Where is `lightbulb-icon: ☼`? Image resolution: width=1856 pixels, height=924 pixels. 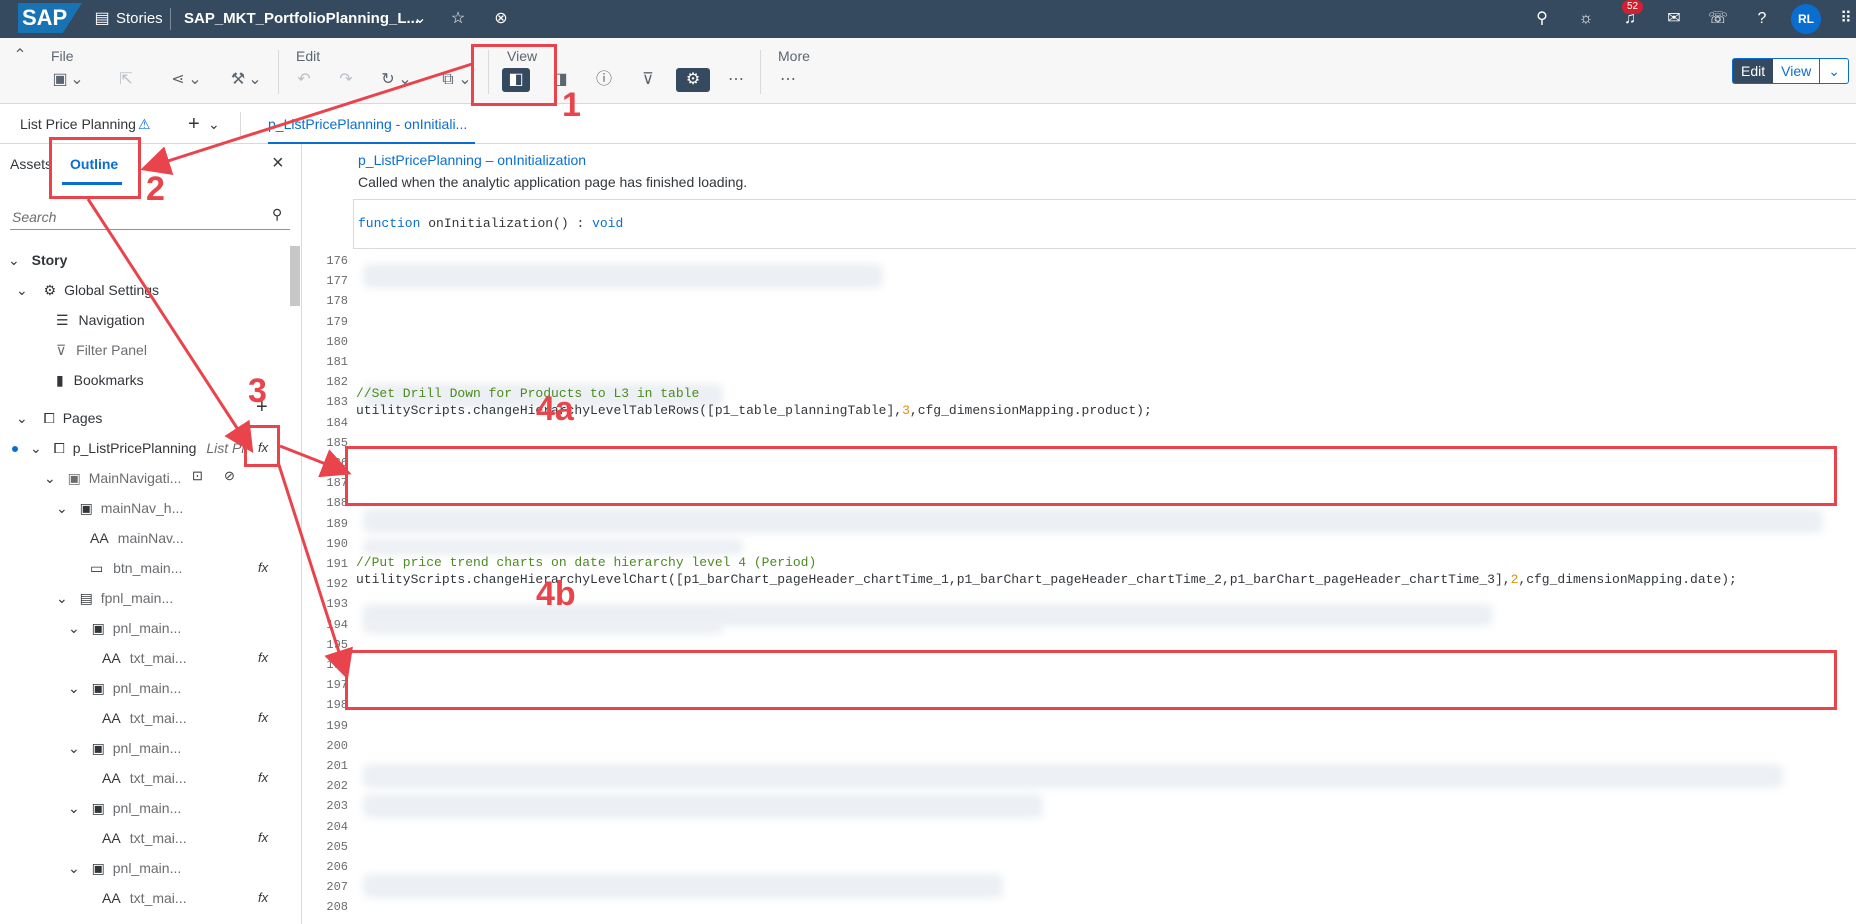
lightbulb-icon: ☼ is located at coordinates (1586, 19).